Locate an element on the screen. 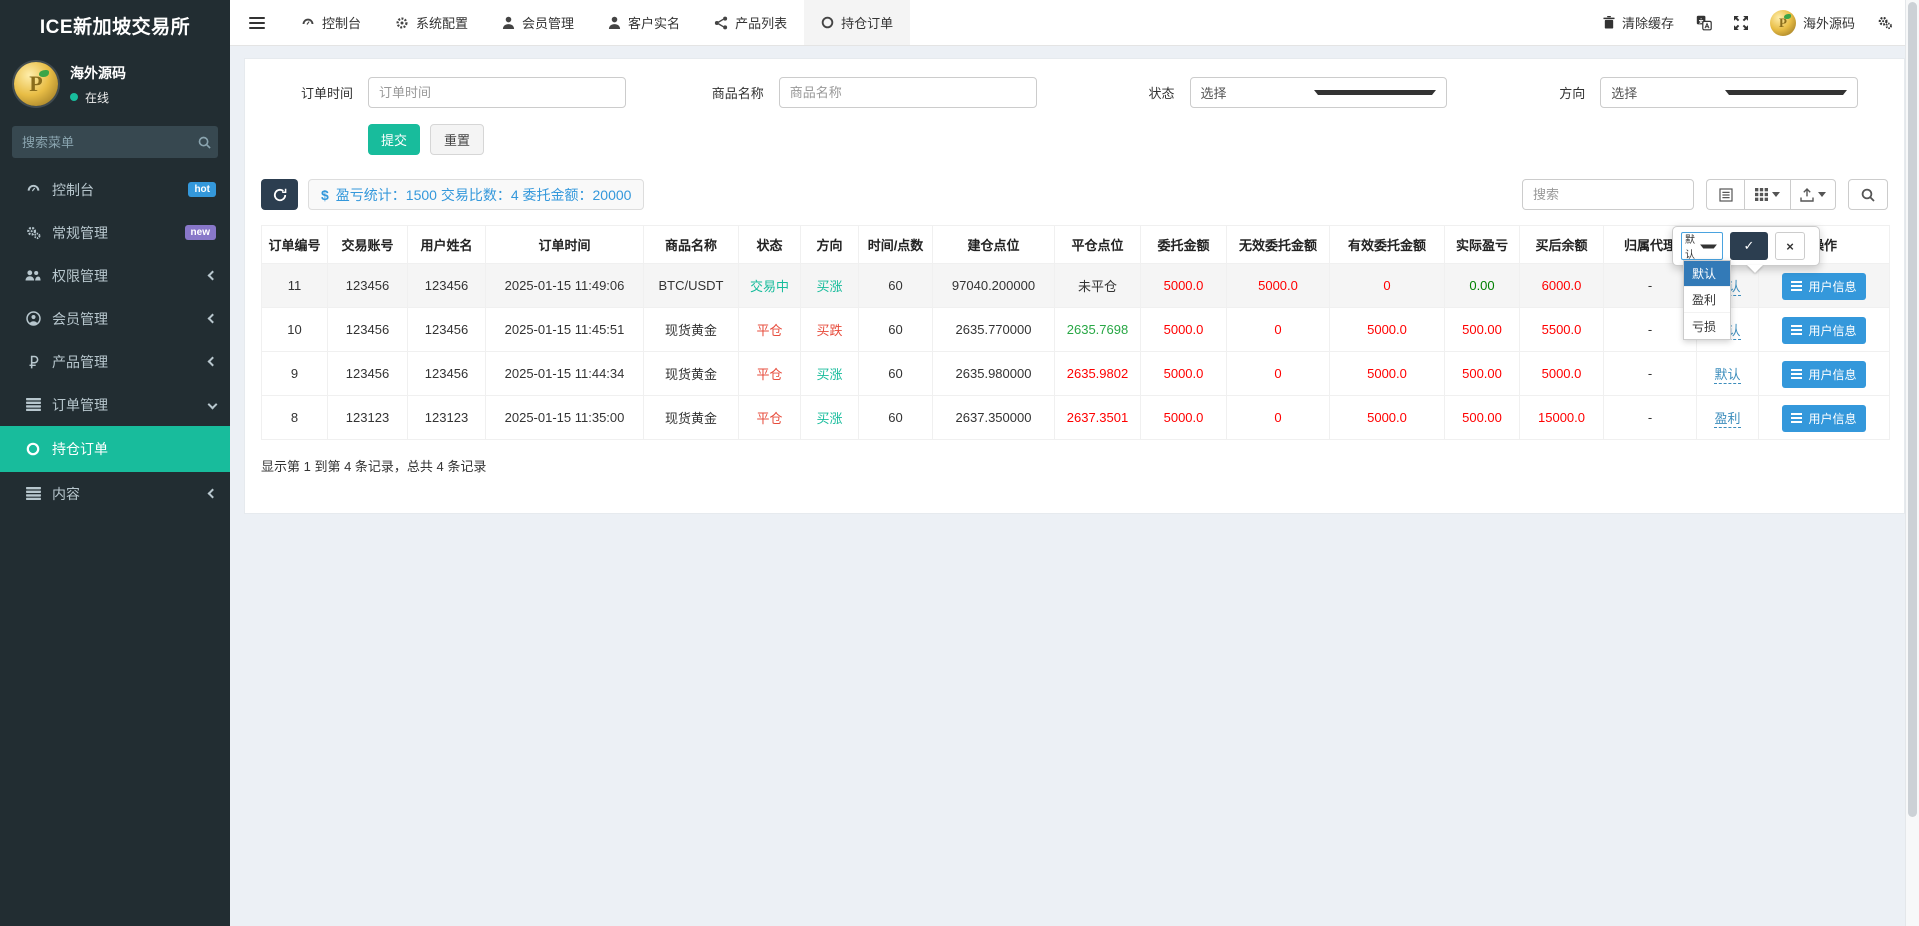 The image size is (1919, 926). export-button is located at coordinates (1813, 194).